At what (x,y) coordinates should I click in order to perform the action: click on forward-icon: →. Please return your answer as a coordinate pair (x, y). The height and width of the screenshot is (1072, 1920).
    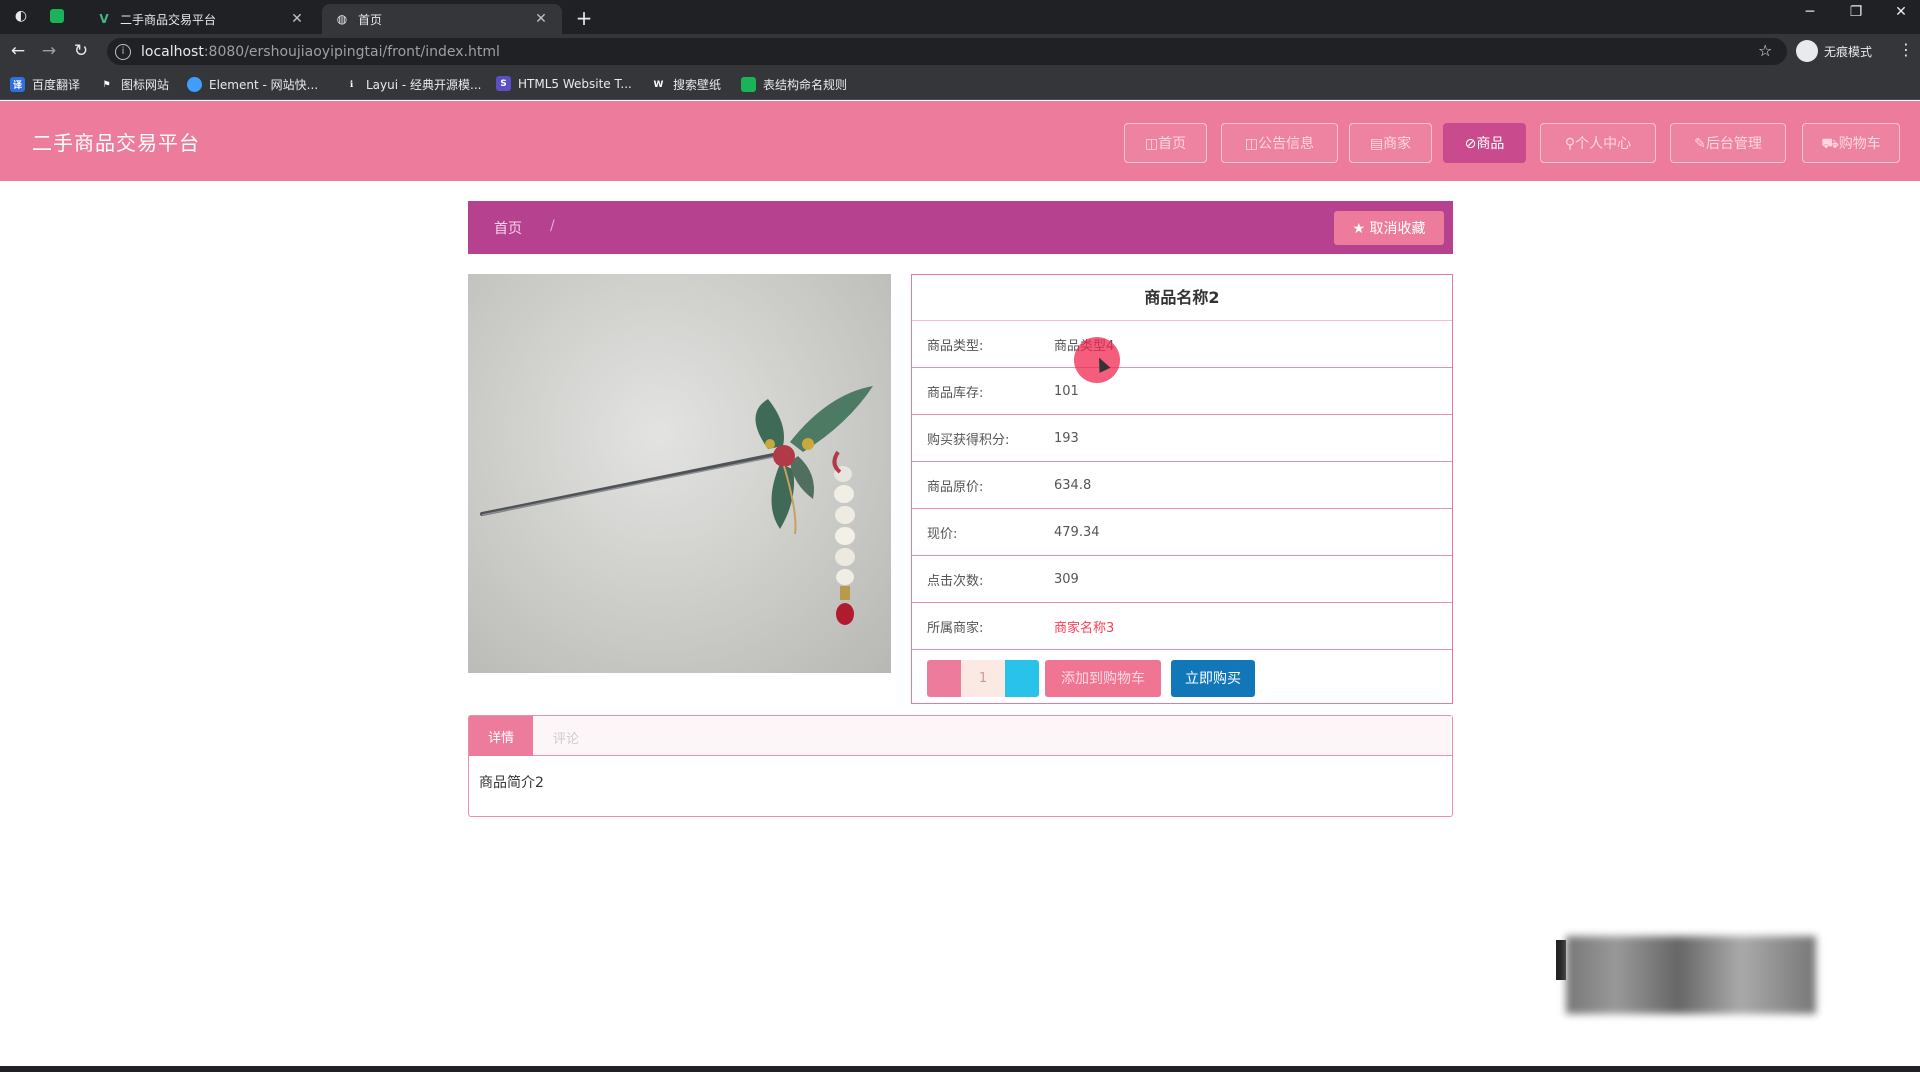
    Looking at the image, I should click on (49, 52).